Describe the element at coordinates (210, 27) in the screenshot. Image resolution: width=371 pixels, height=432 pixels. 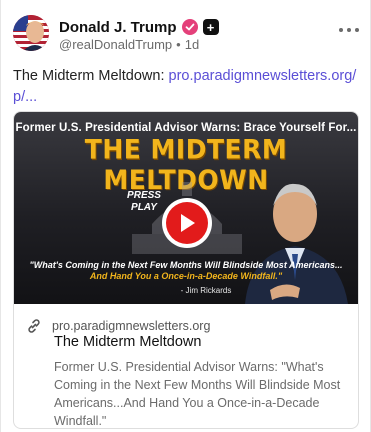
I see `plus-badge-icon: +` at that location.